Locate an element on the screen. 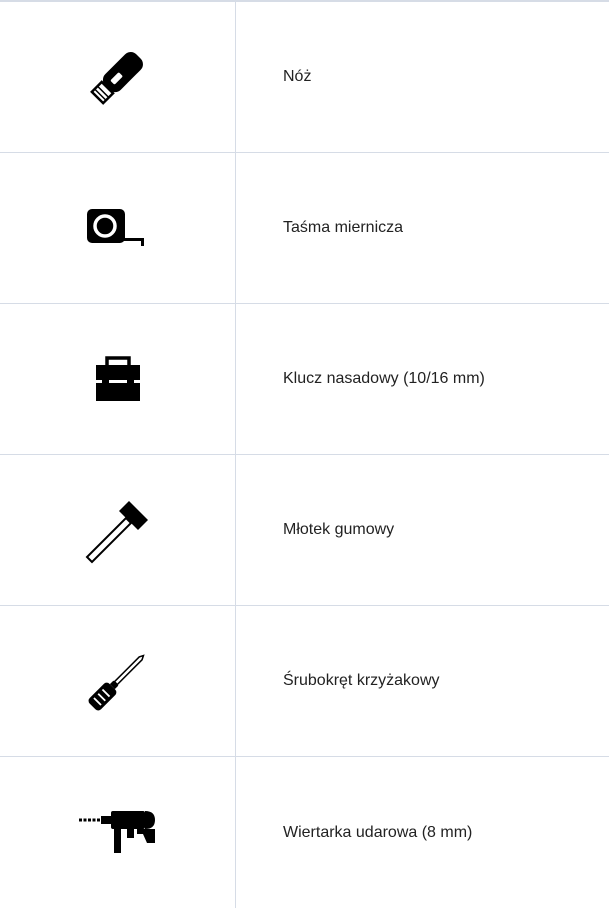 The height and width of the screenshot is (910, 609). toolbox-icon is located at coordinates (117, 378).